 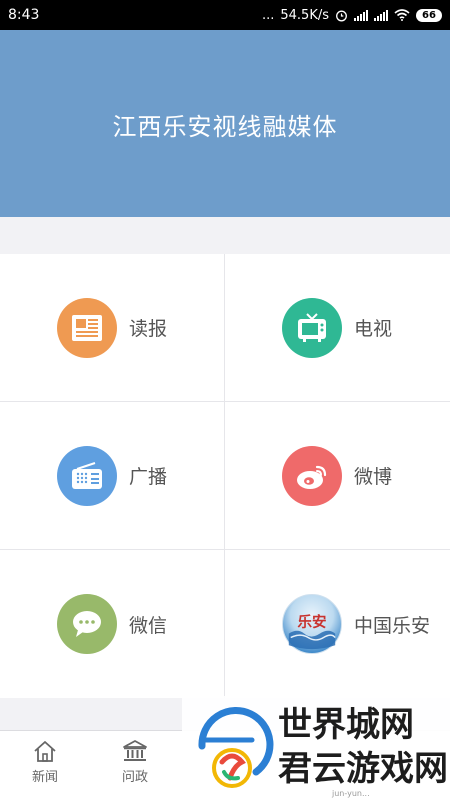 I want to click on page-title: 江西乐安视线融媒体, so click(x=225, y=127).